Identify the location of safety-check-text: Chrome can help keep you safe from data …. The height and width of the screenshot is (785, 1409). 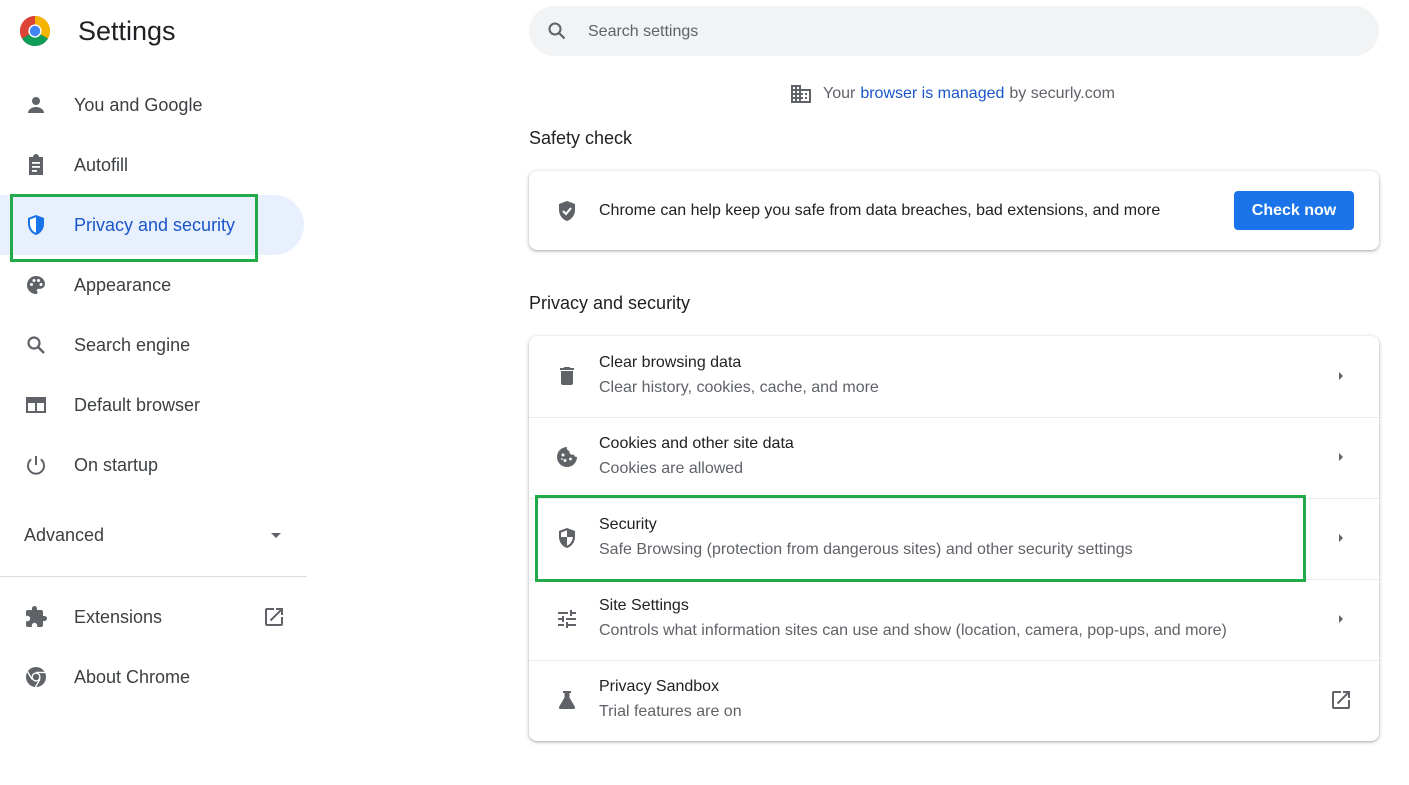
(880, 210).